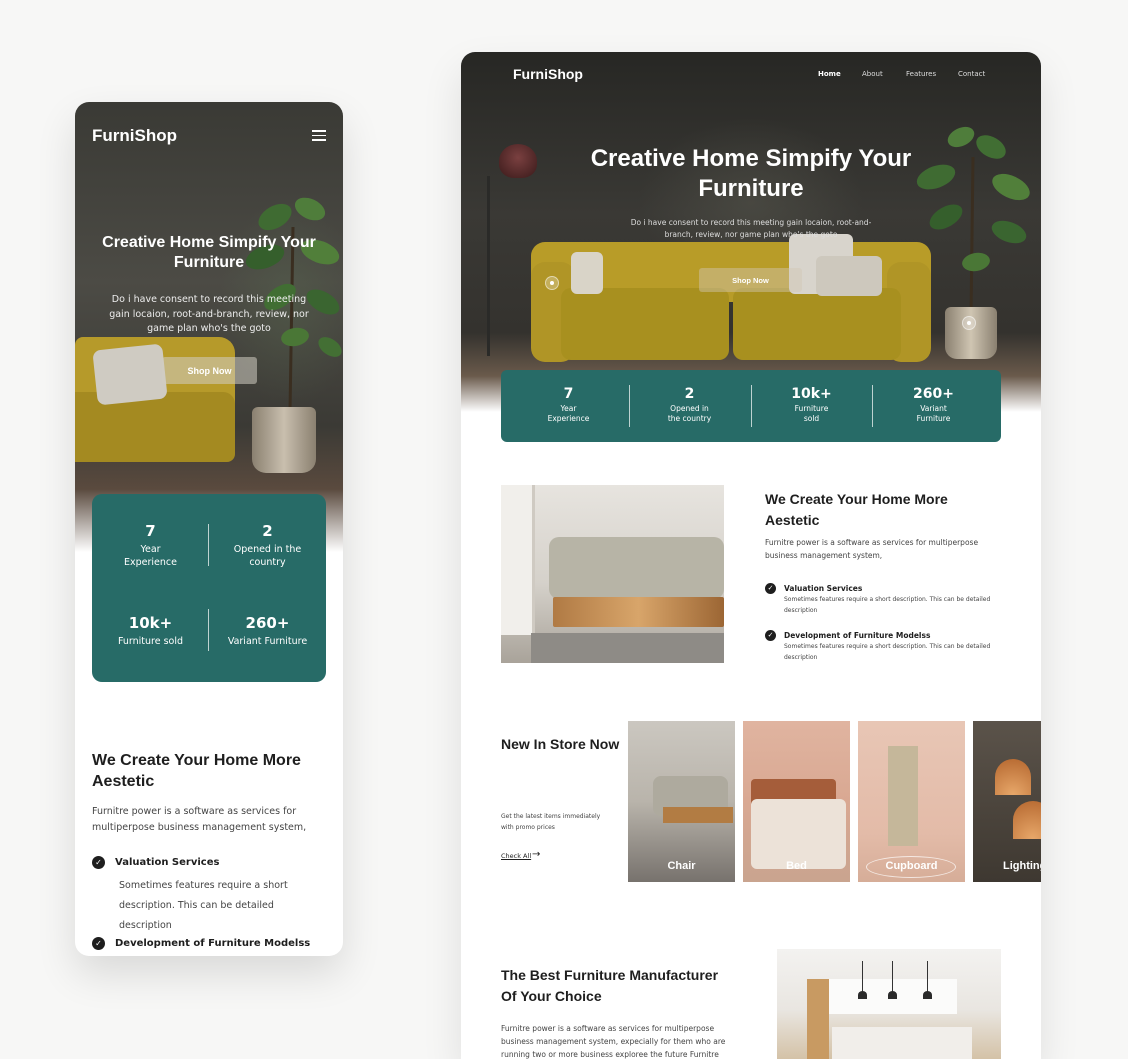 The height and width of the screenshot is (1059, 1128). I want to click on category-card-bed: Bed, so click(796, 801).